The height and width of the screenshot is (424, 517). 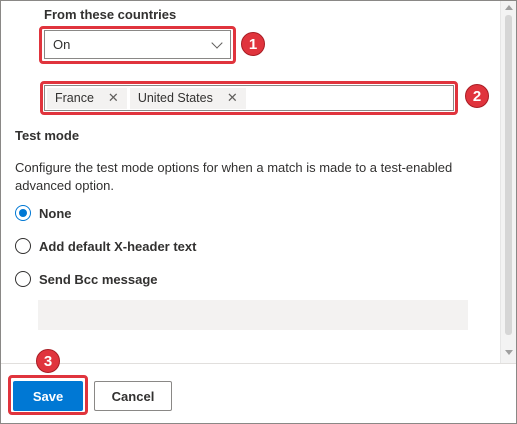 I want to click on countries-label: From these countries, so click(x=110, y=14).